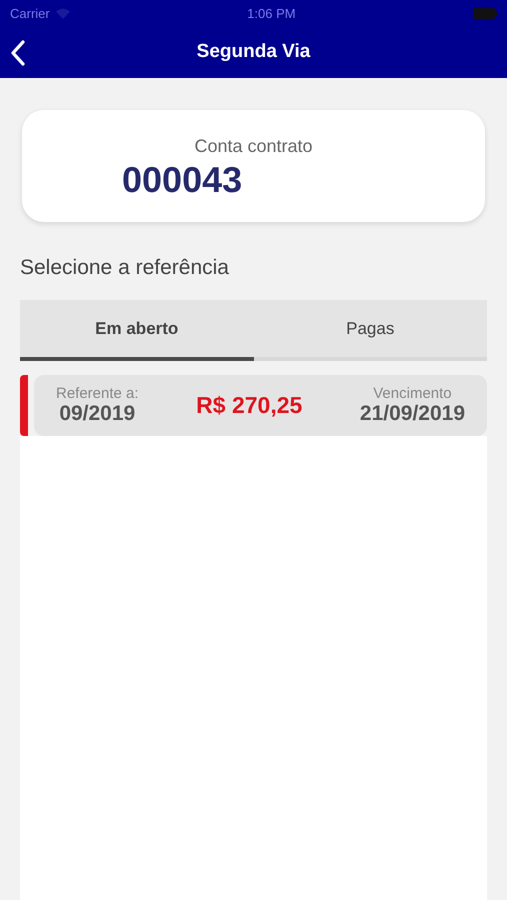 Image resolution: width=507 pixels, height=900 pixels. I want to click on bill-amount: R$ 270,25, so click(249, 405).